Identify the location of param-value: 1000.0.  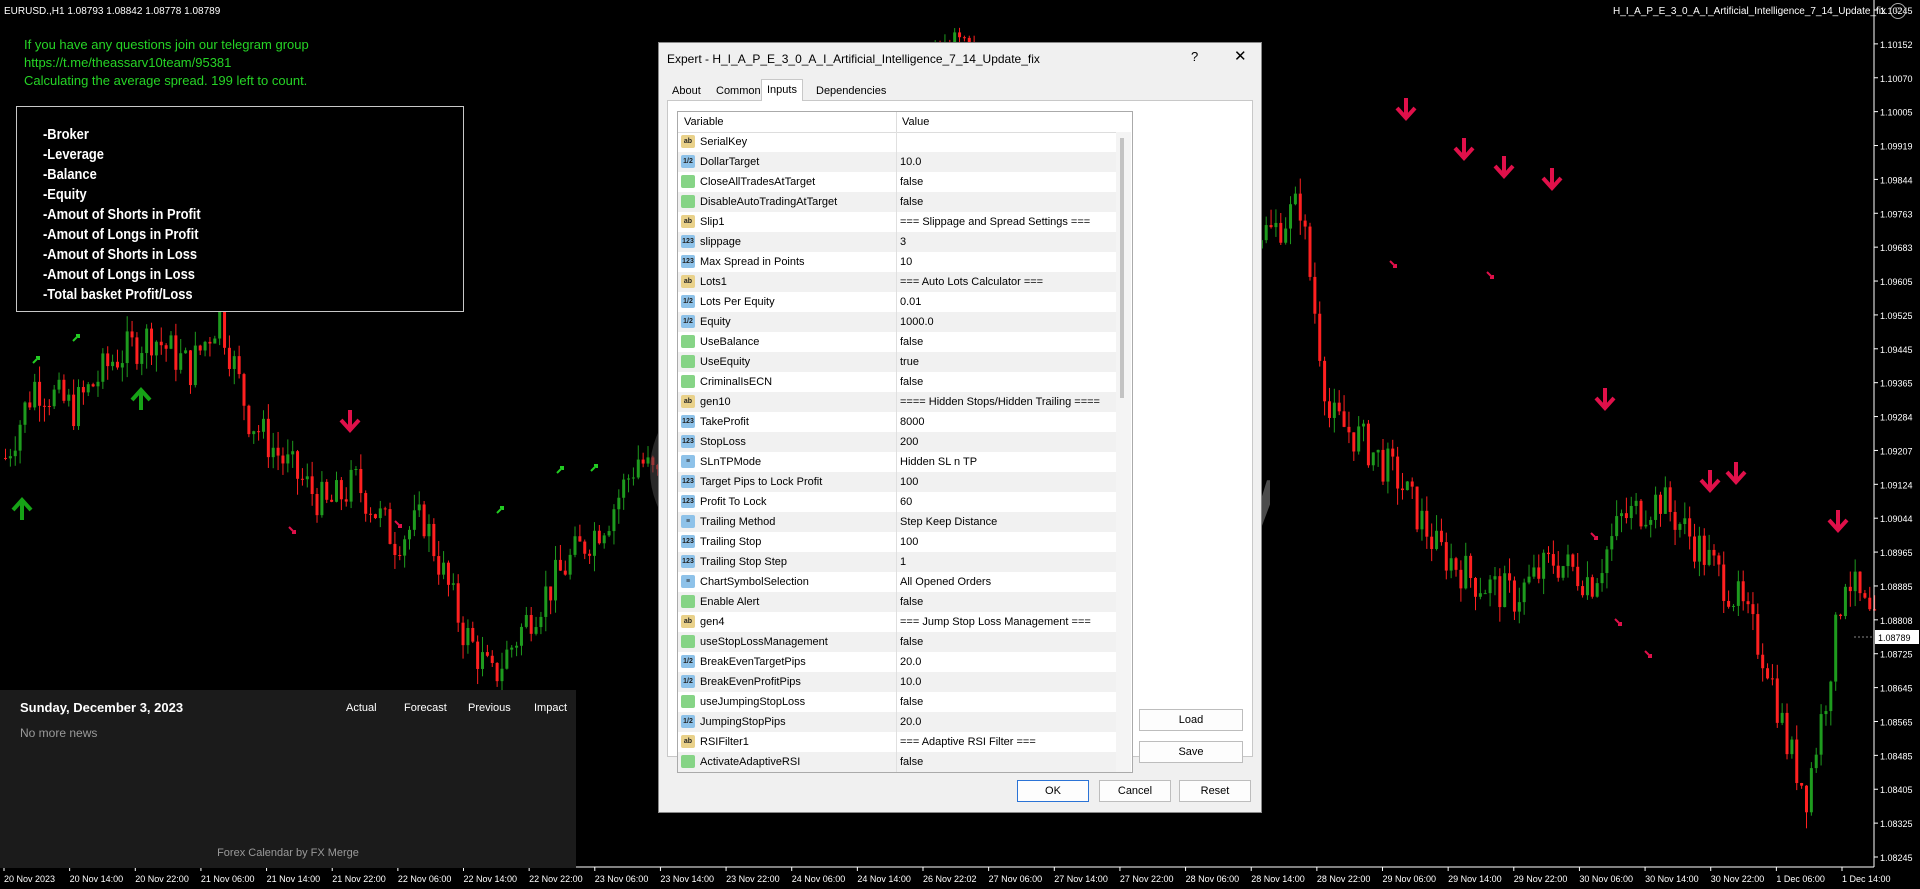
(917, 322).